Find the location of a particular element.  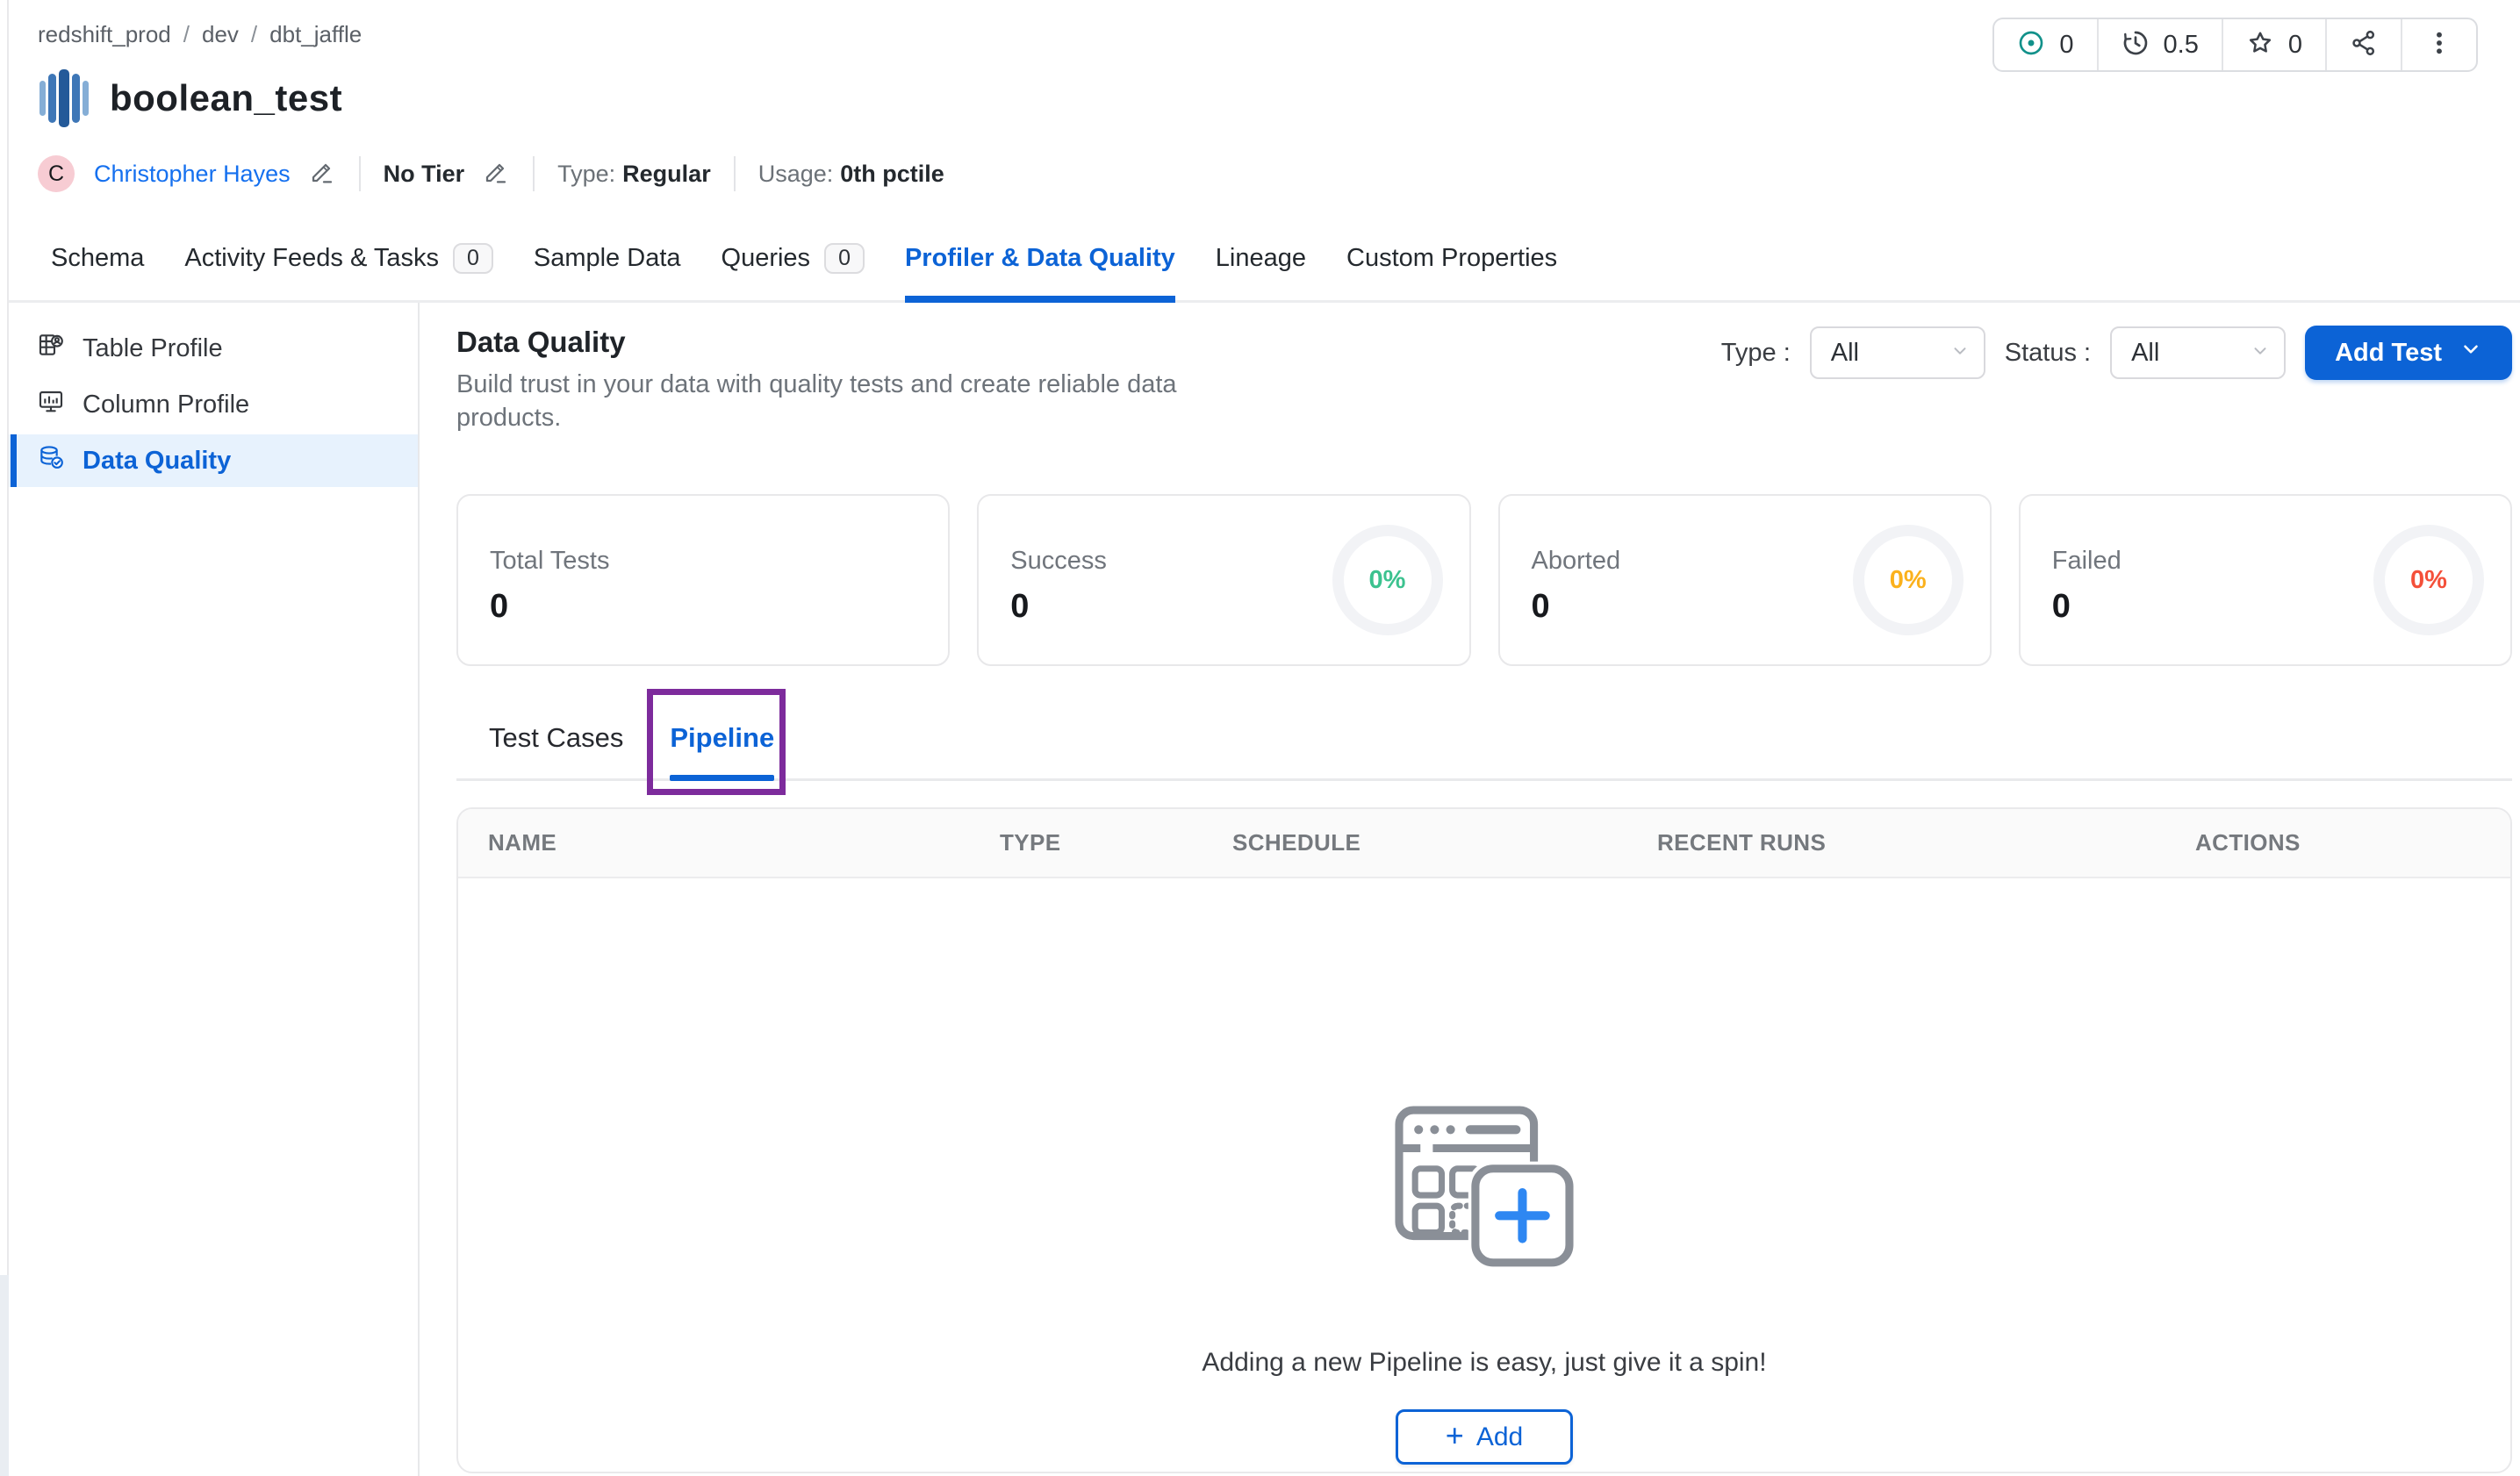

owner-link: Christopher Hayes is located at coordinates (192, 174).